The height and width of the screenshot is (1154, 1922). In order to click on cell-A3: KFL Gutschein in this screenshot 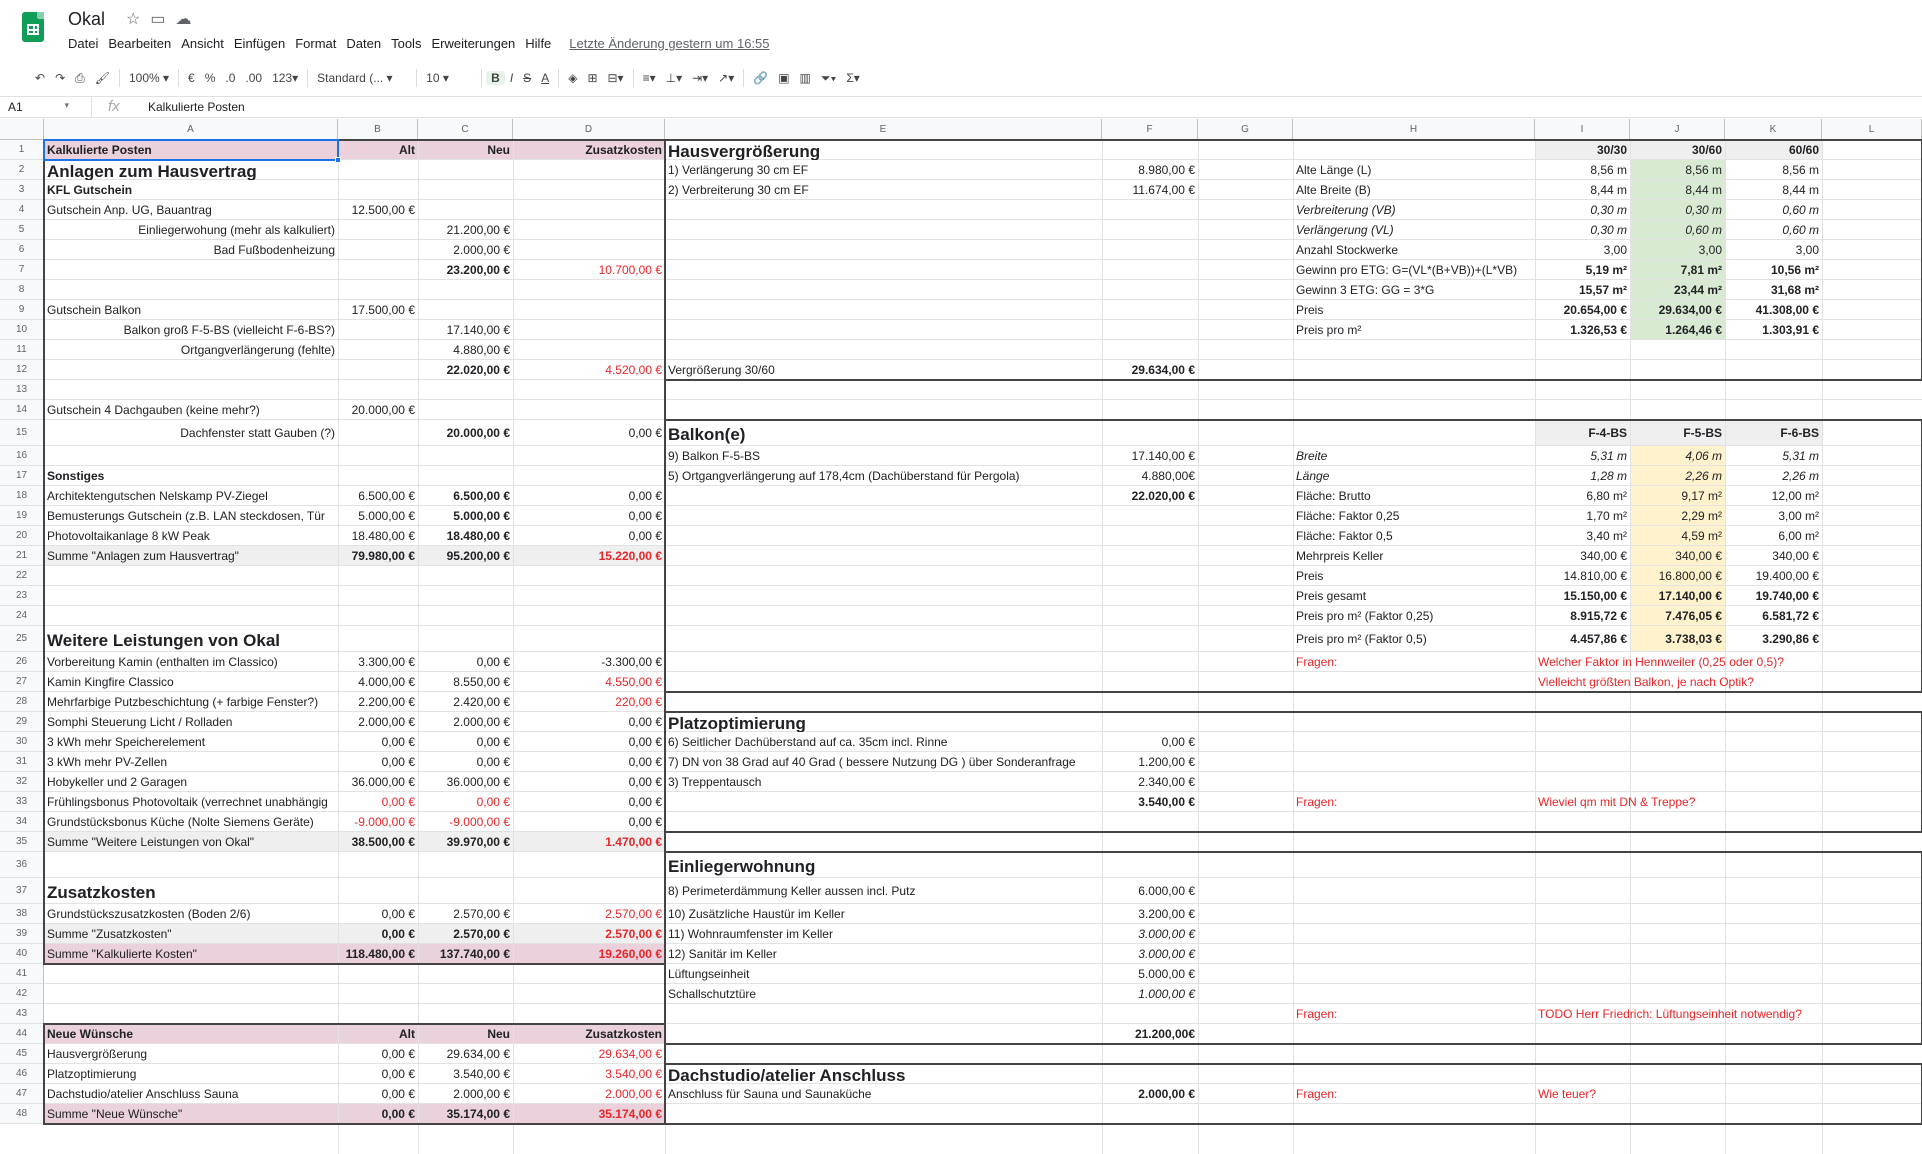, I will do `click(354, 190)`.